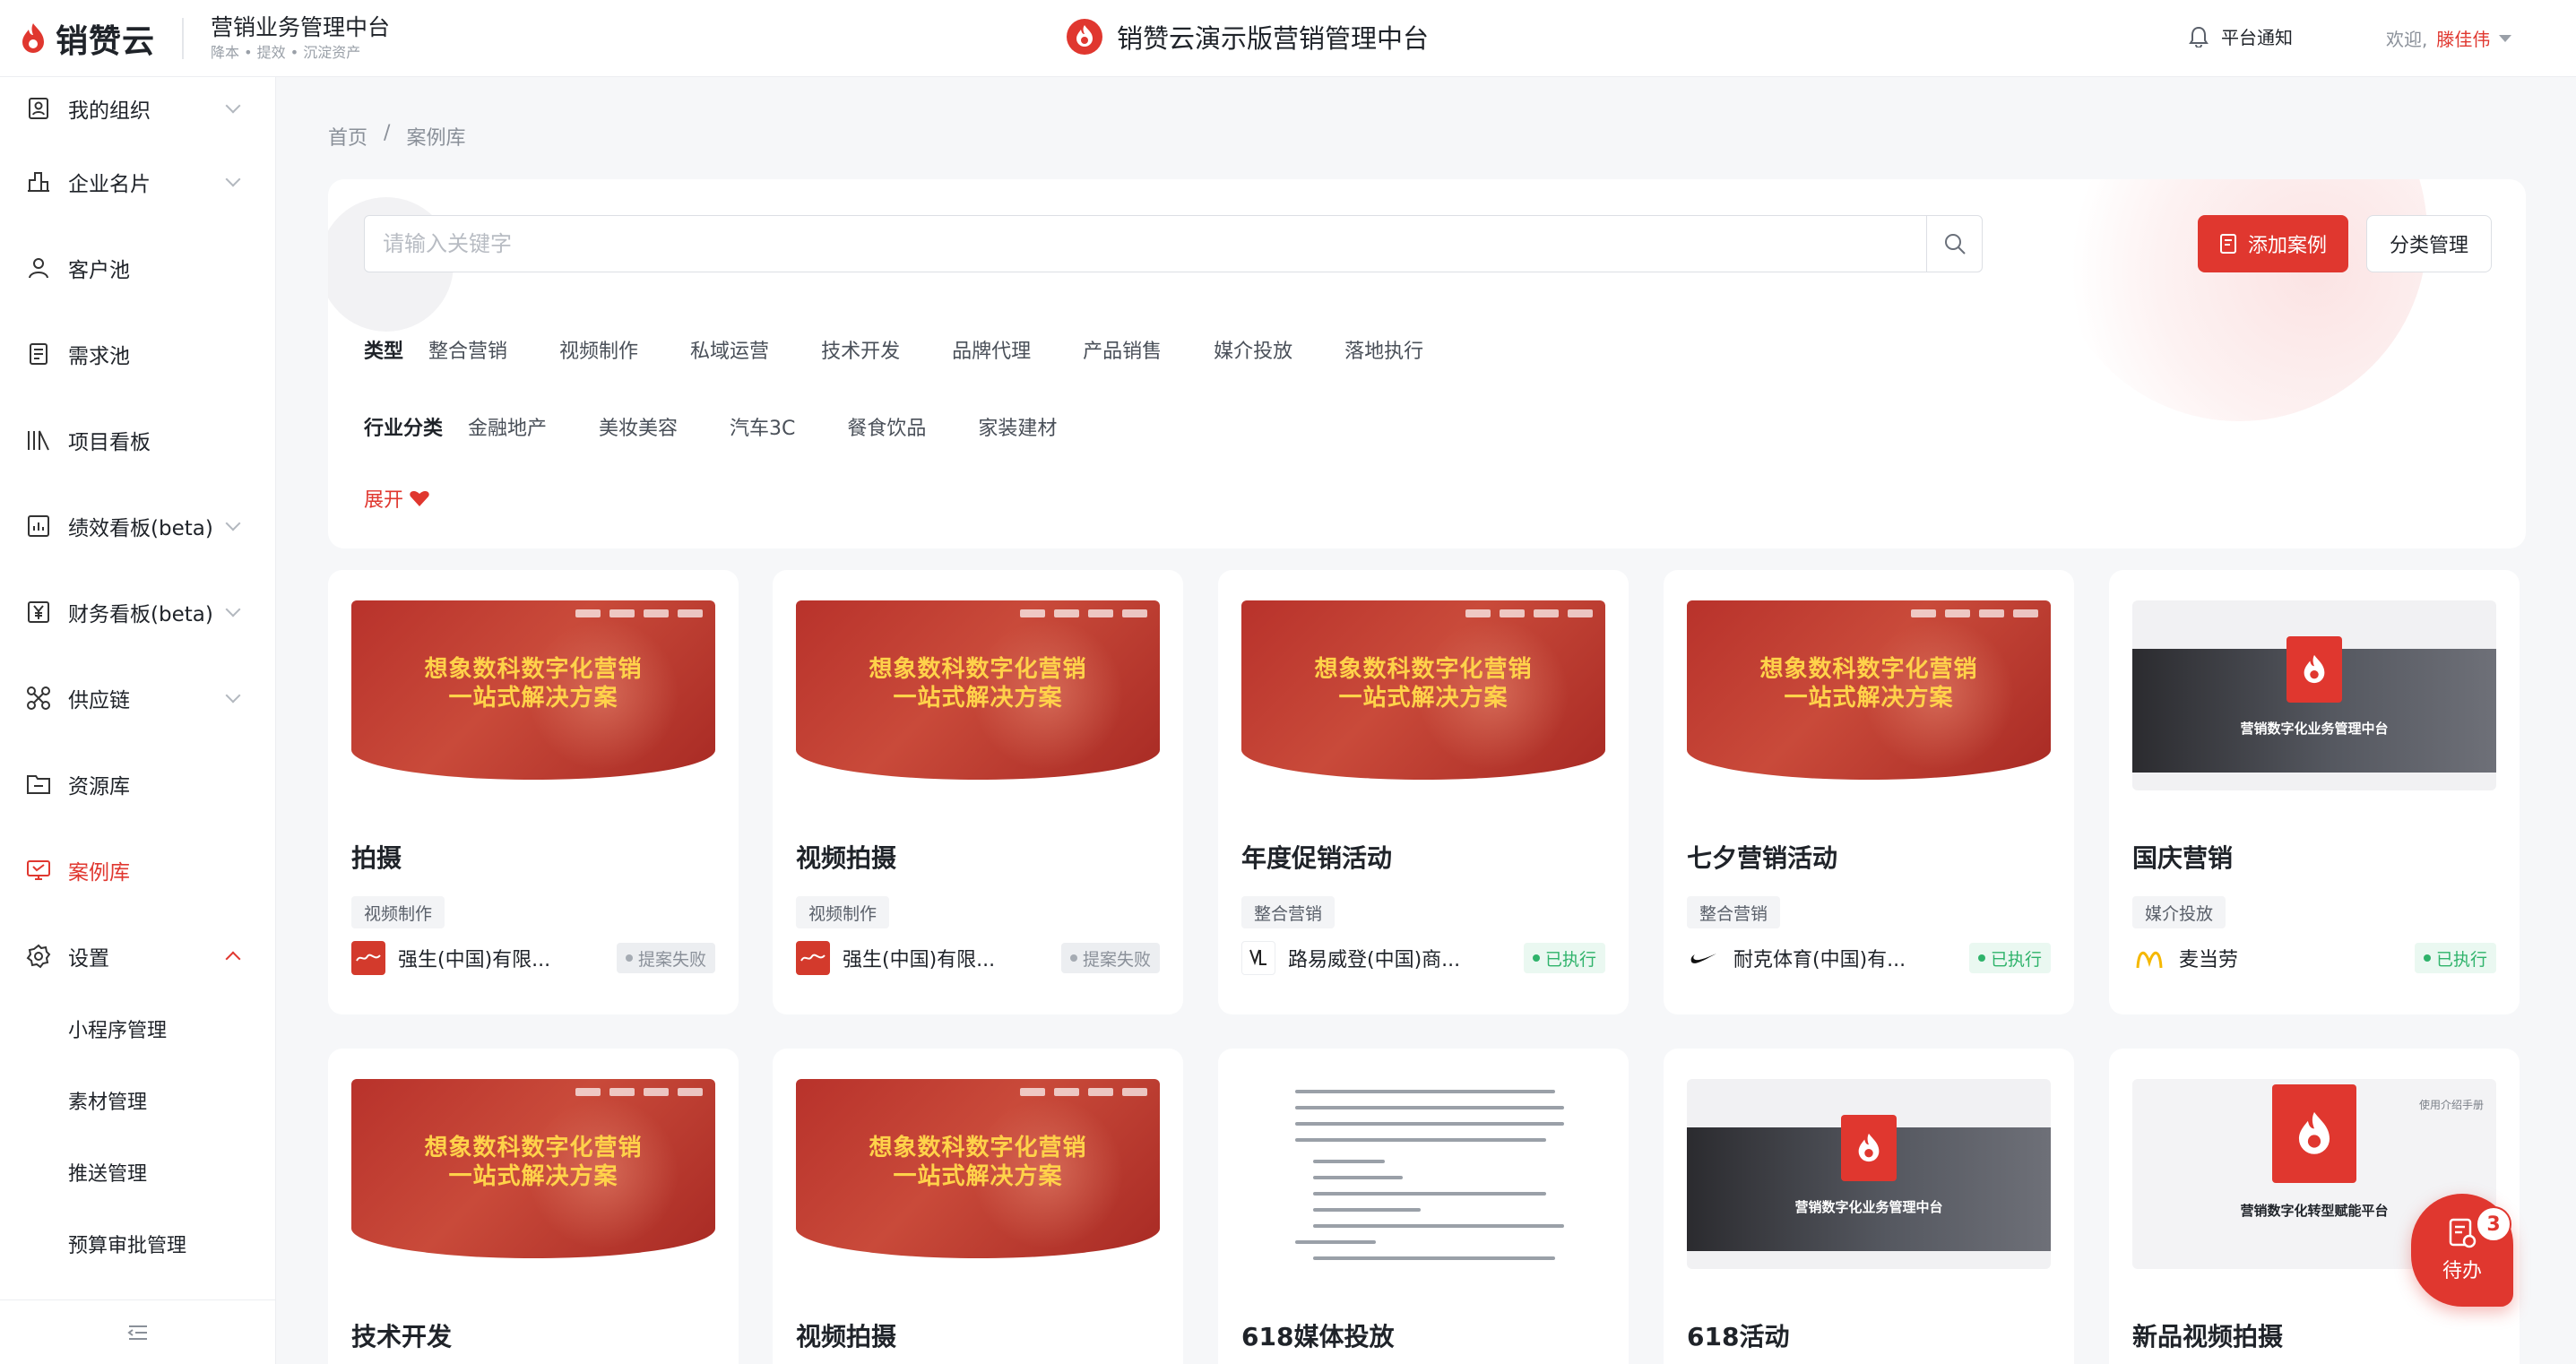 The width and height of the screenshot is (2576, 1364). What do you see at coordinates (729, 349) in the screenshot?
I see `type-option: 私域运营` at bounding box center [729, 349].